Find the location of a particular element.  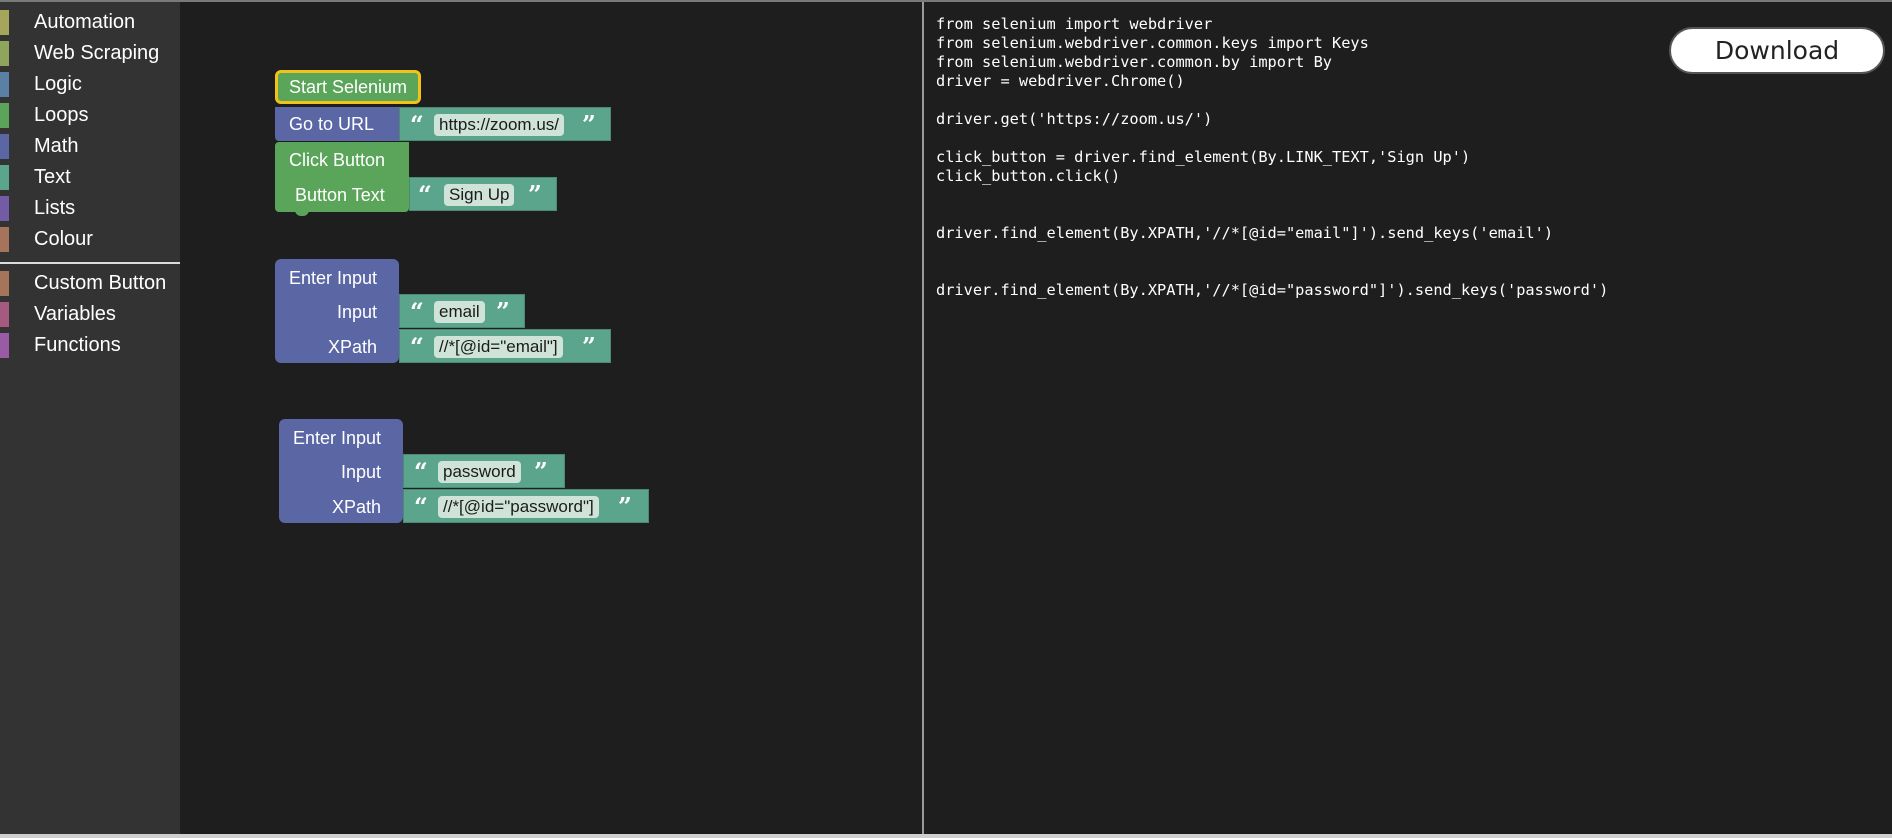

button-text-block: “ Sign Up ” is located at coordinates (483, 194).